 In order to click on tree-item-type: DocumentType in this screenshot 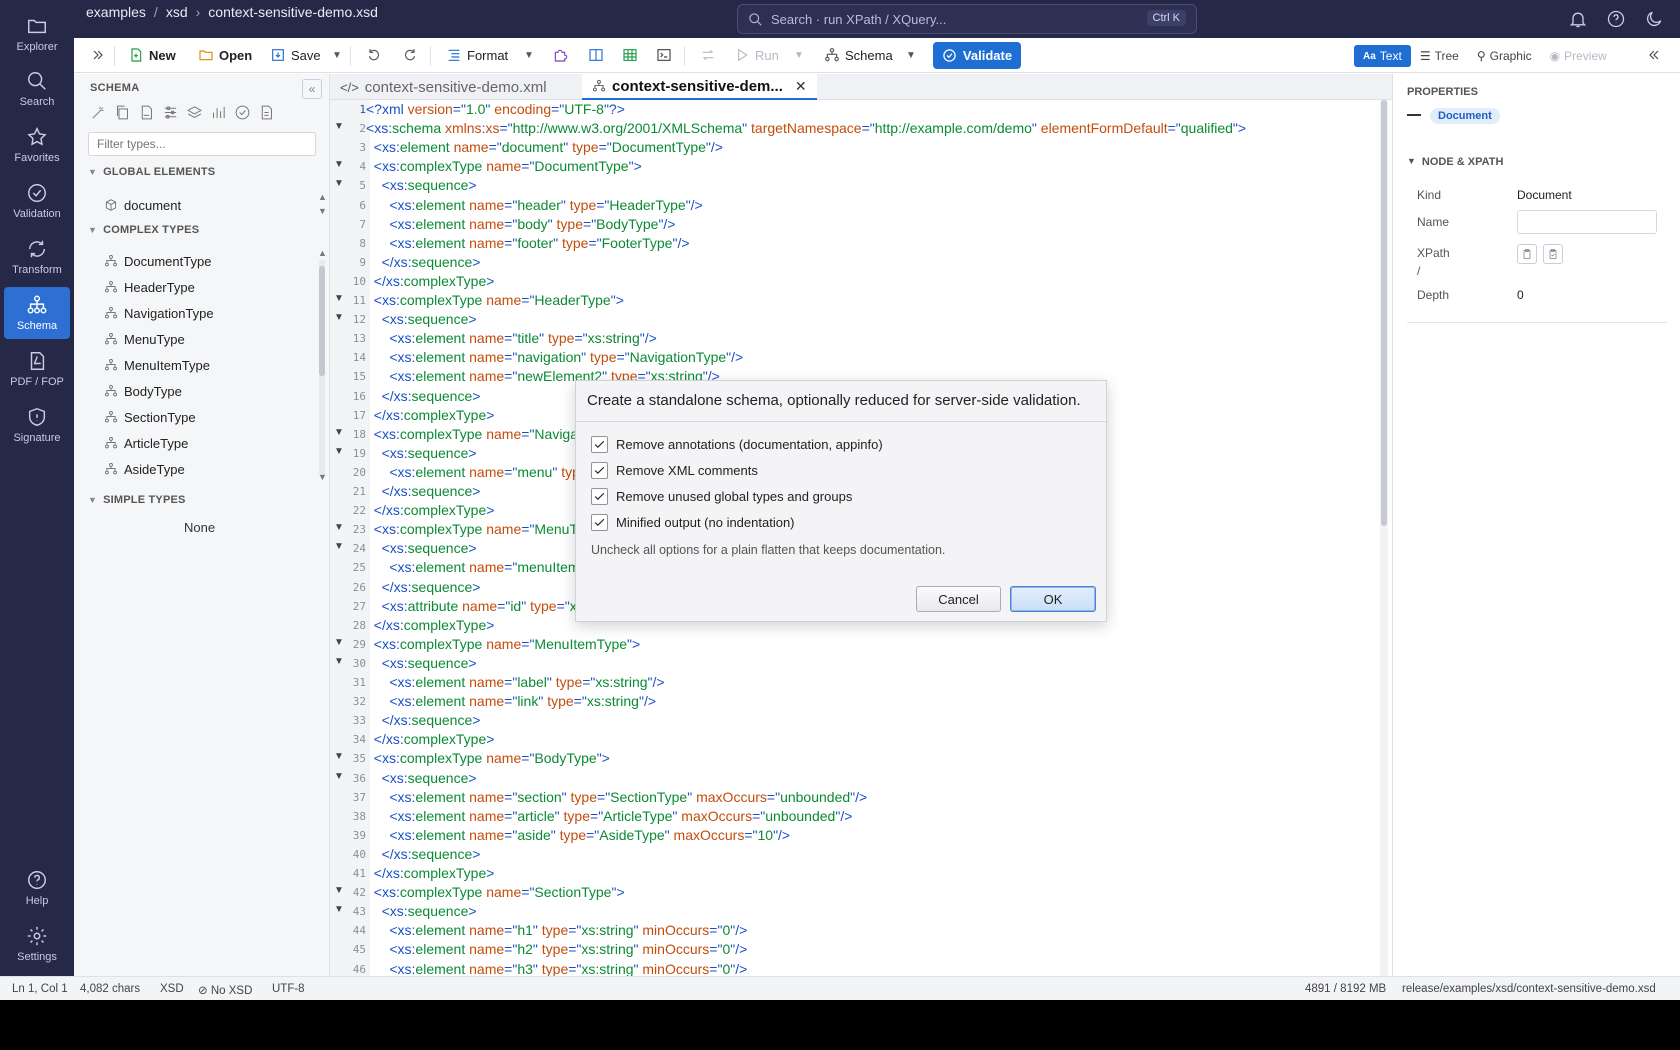, I will do `click(157, 261)`.